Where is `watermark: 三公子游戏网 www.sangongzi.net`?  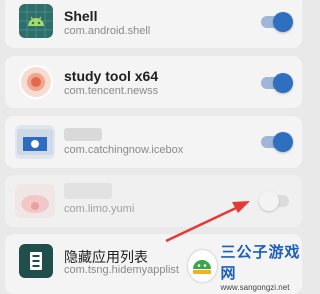 watermark: 三公子游戏网 www.sangongzi.net is located at coordinates (247, 268).